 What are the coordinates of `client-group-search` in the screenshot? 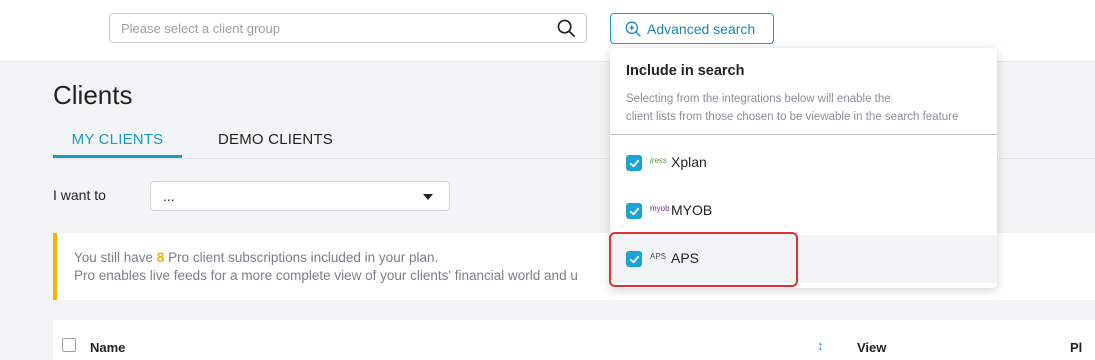 It's located at (348, 28).